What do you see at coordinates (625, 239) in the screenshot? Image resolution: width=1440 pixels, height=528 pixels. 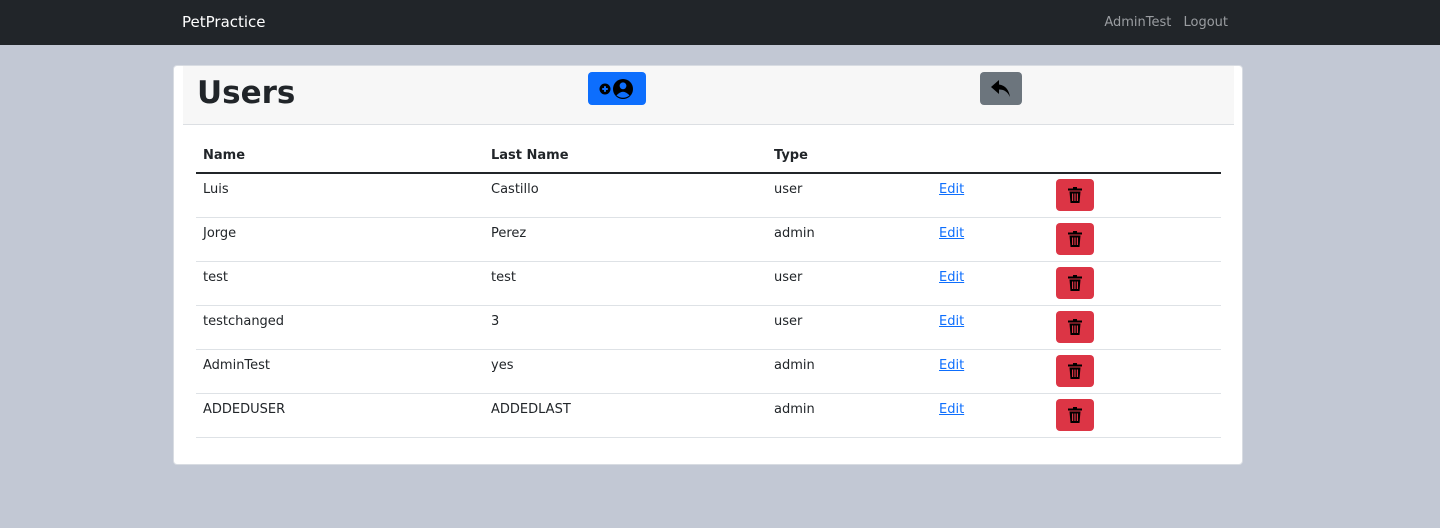 I see `cell-last-name: Perez` at bounding box center [625, 239].